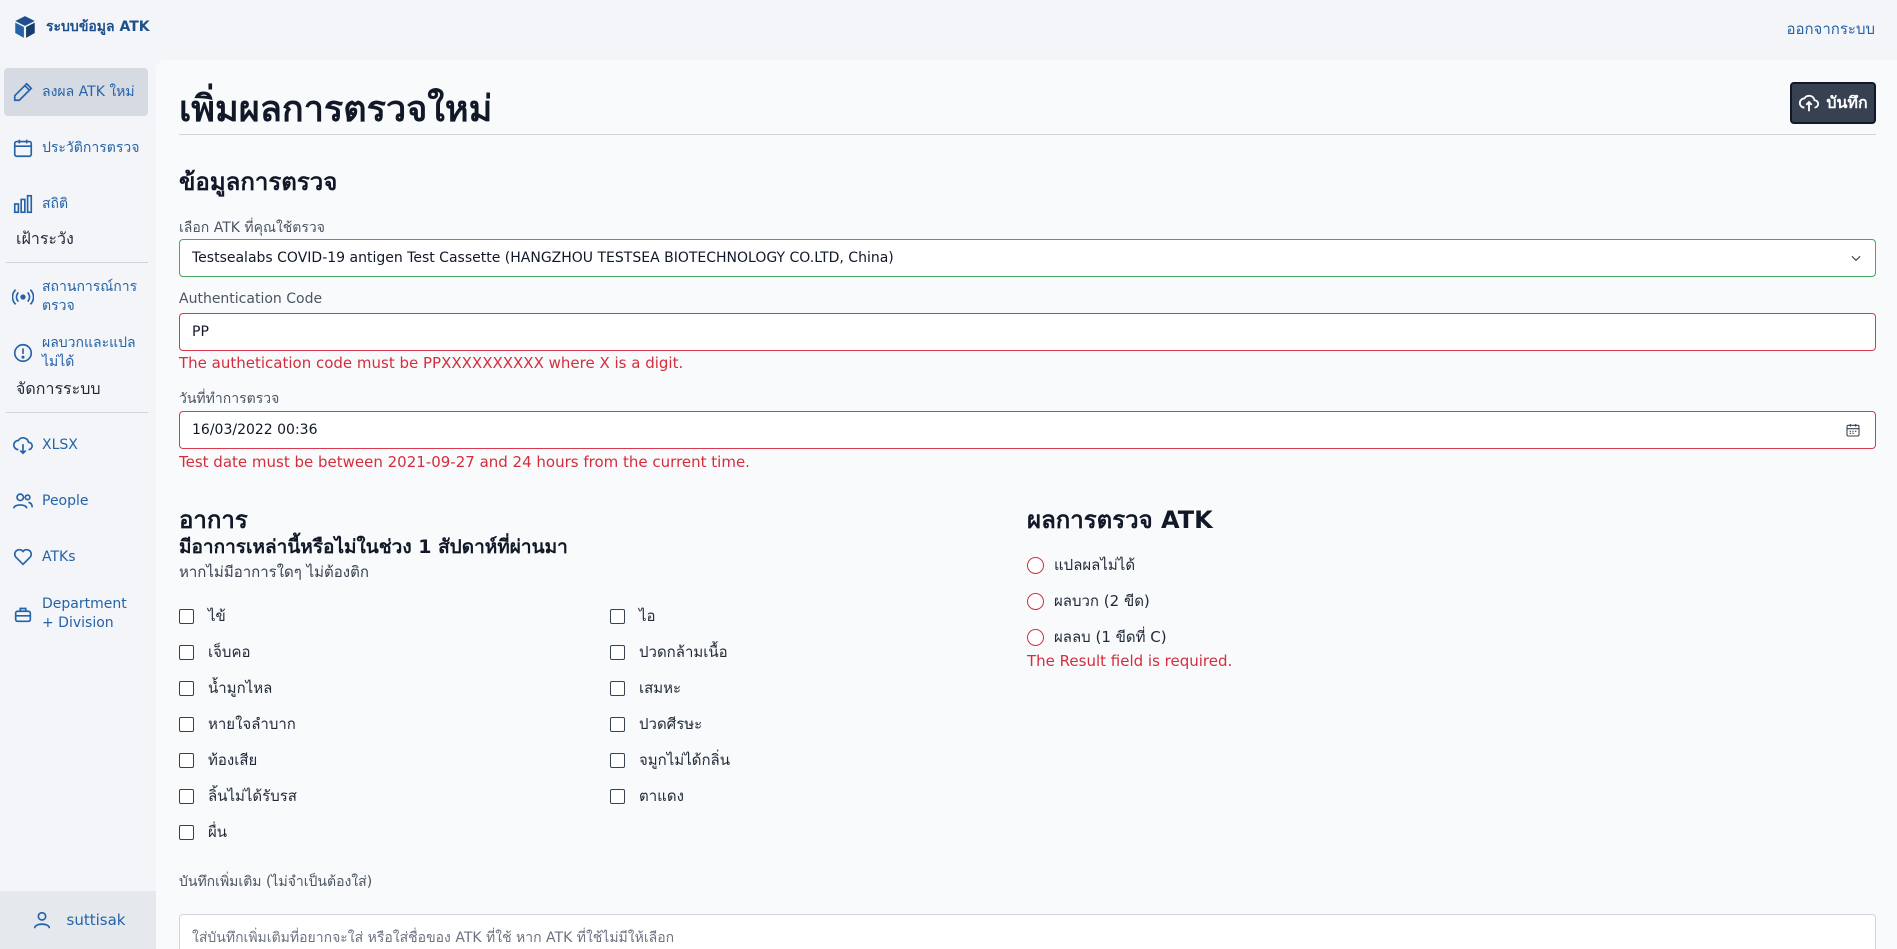 The height and width of the screenshot is (949, 1897). Describe the element at coordinates (96, 920) in the screenshot. I see `username: suttisak` at that location.